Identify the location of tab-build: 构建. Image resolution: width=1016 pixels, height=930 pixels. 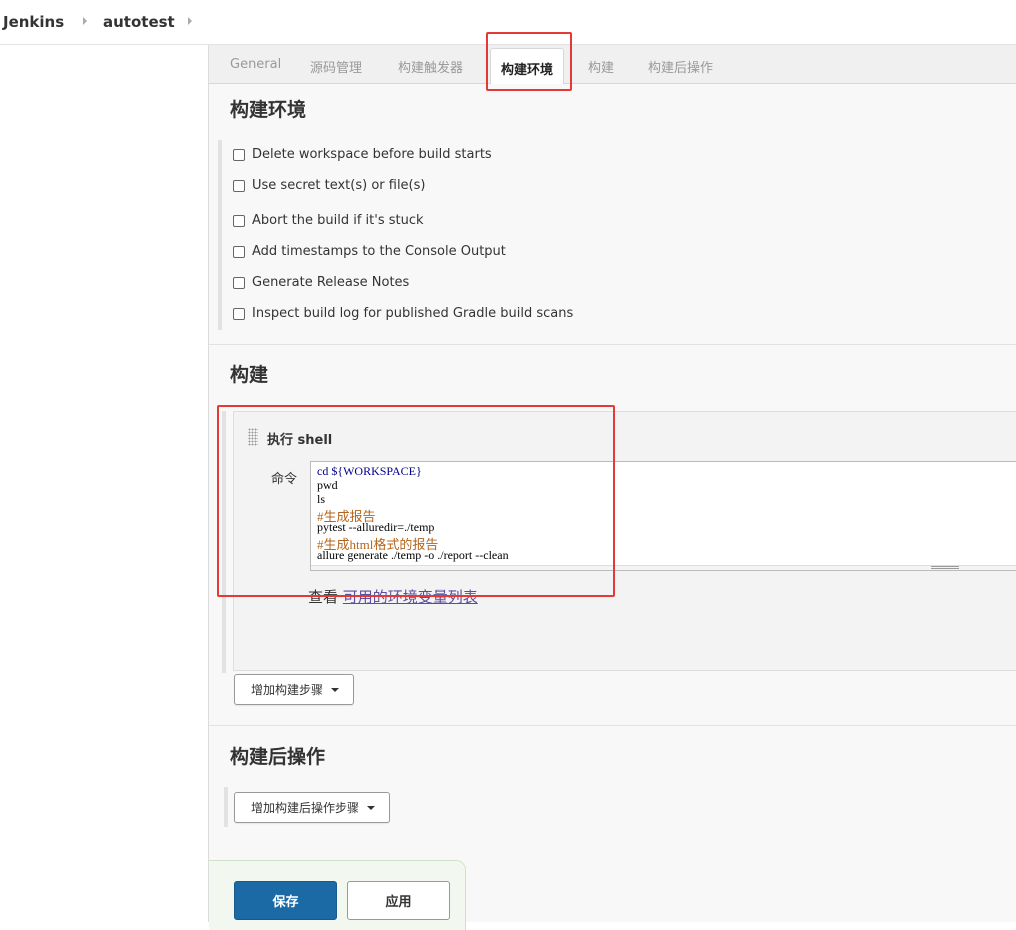
(601, 66).